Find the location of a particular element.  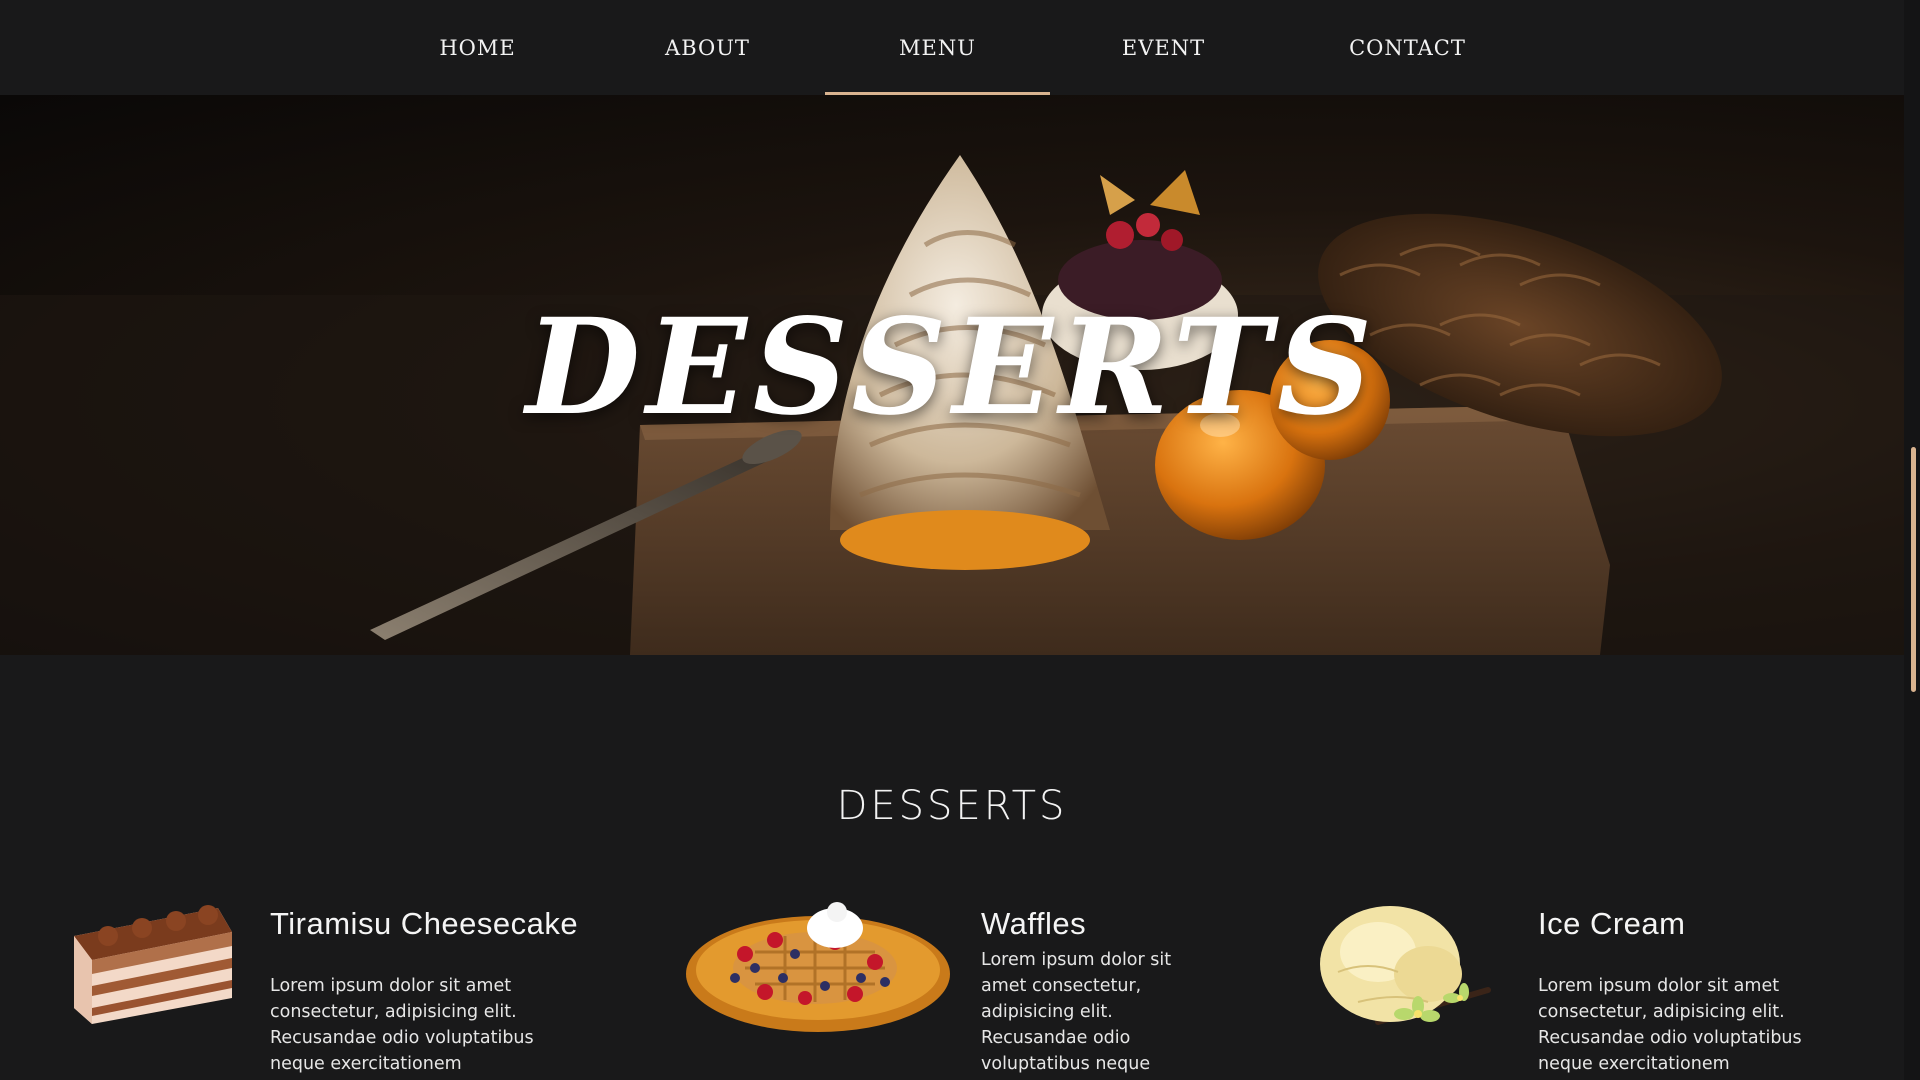

item-name-waffles: Waffles is located at coordinates (1034, 923).